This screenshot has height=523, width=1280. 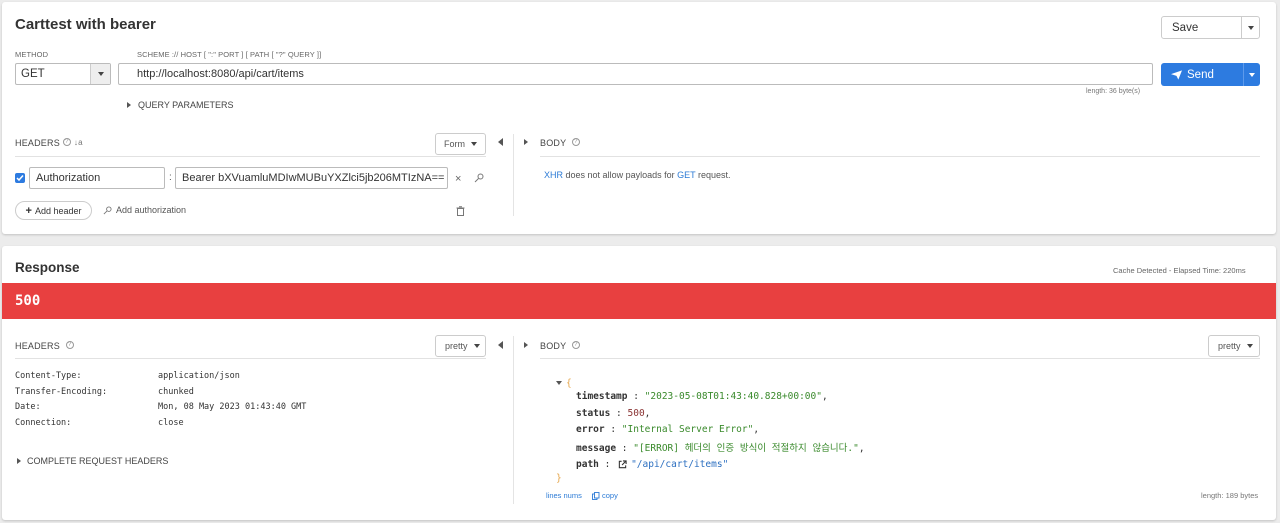 What do you see at coordinates (144, 210) in the screenshot?
I see `add-authorization-button: Add authorization` at bounding box center [144, 210].